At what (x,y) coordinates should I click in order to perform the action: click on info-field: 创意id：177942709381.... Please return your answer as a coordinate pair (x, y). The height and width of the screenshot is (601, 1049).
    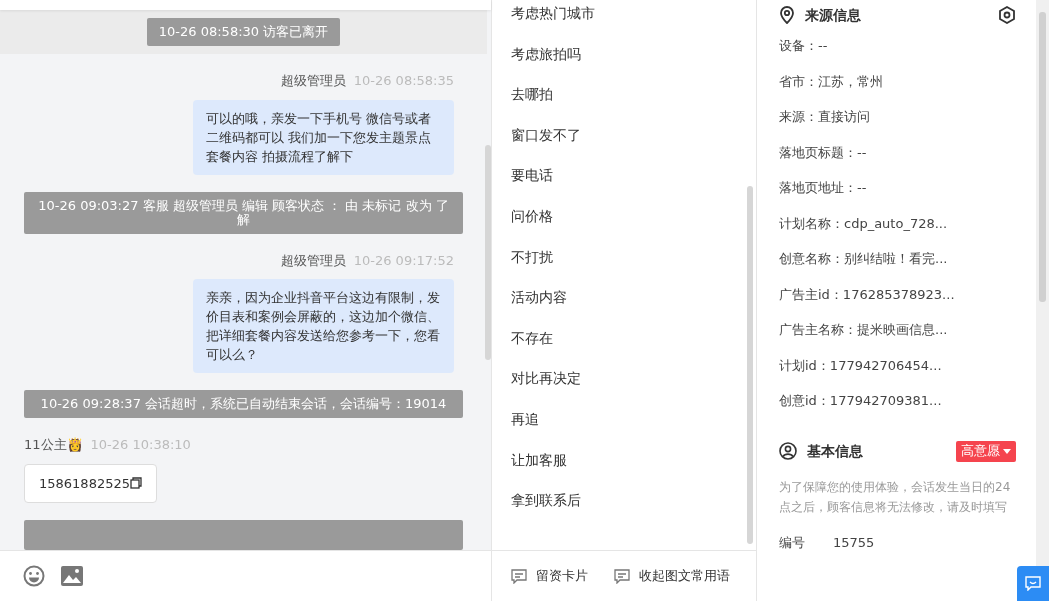
    Looking at the image, I should click on (897, 401).